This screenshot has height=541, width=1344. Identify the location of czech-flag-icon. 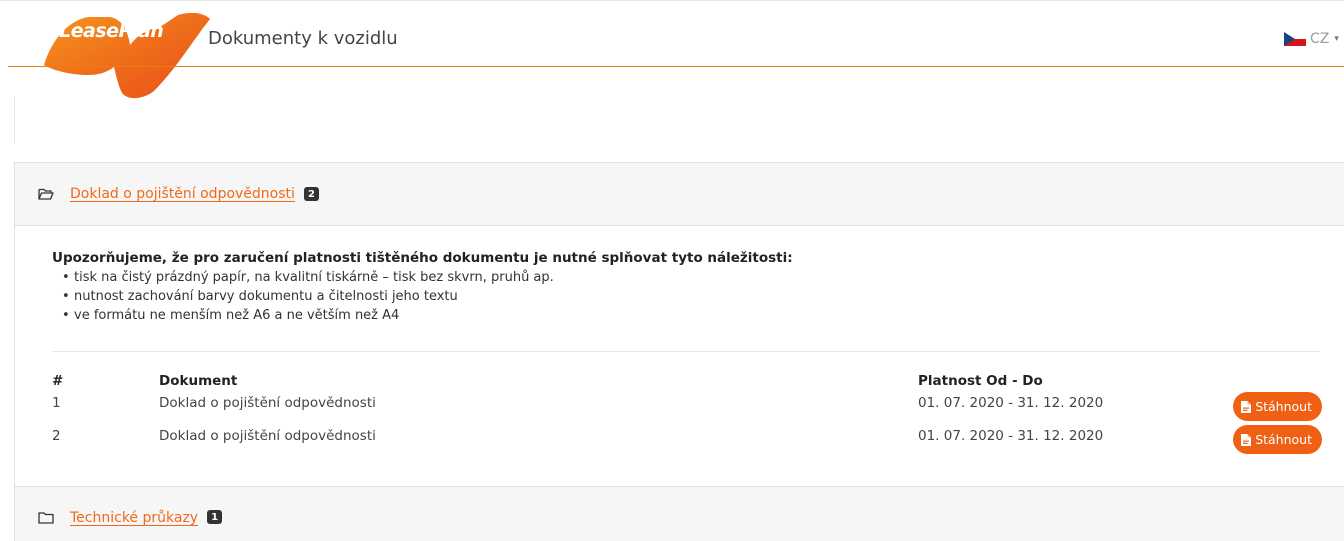
(1295, 39).